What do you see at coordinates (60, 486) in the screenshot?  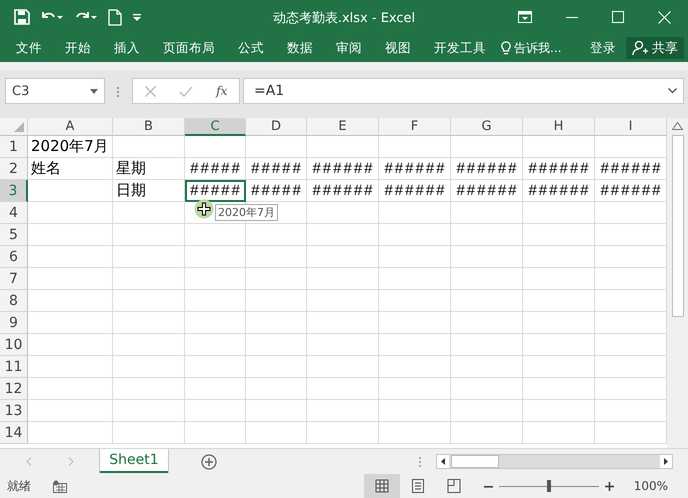 I see `macro-record-icon` at bounding box center [60, 486].